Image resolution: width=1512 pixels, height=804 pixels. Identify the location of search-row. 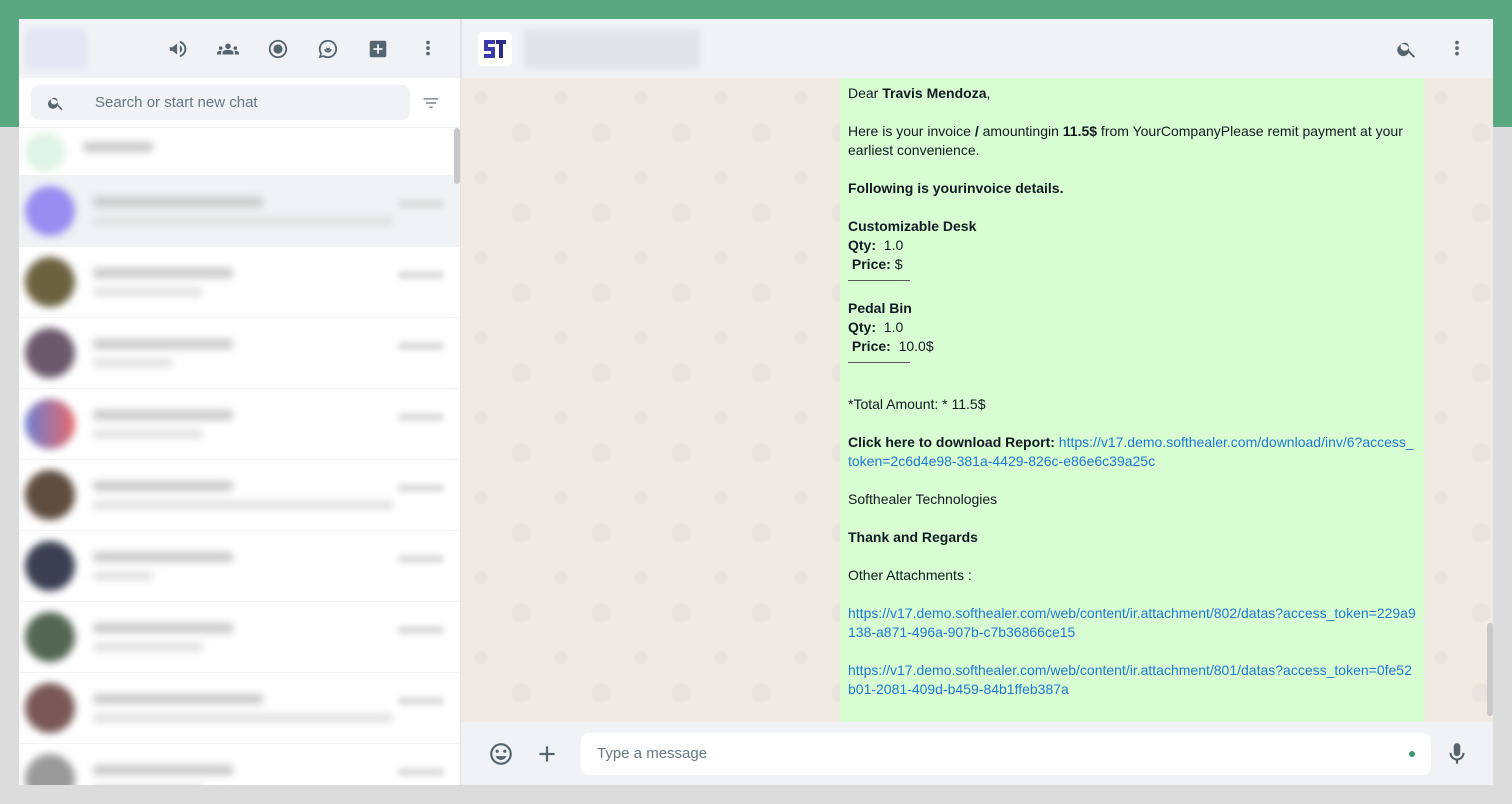
(239, 103).